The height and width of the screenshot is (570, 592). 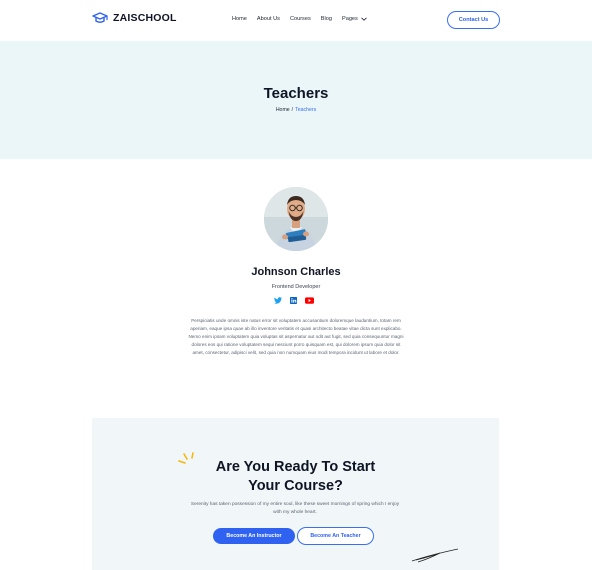 I want to click on nav-pages: Pages, so click(x=354, y=19).